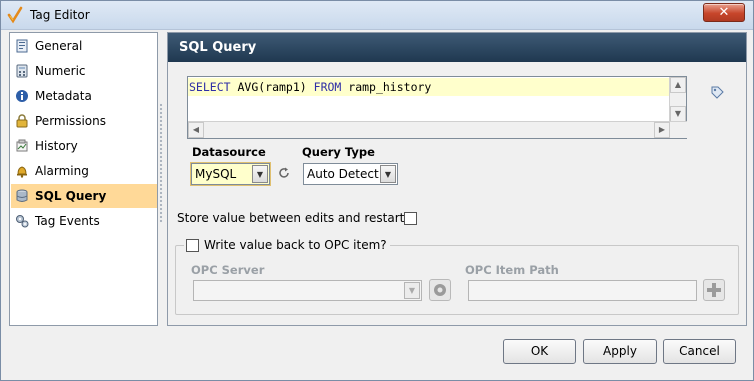 Image resolution: width=754 pixels, height=381 pixels. I want to click on sidebar-item-label: Alarming, so click(62, 171).